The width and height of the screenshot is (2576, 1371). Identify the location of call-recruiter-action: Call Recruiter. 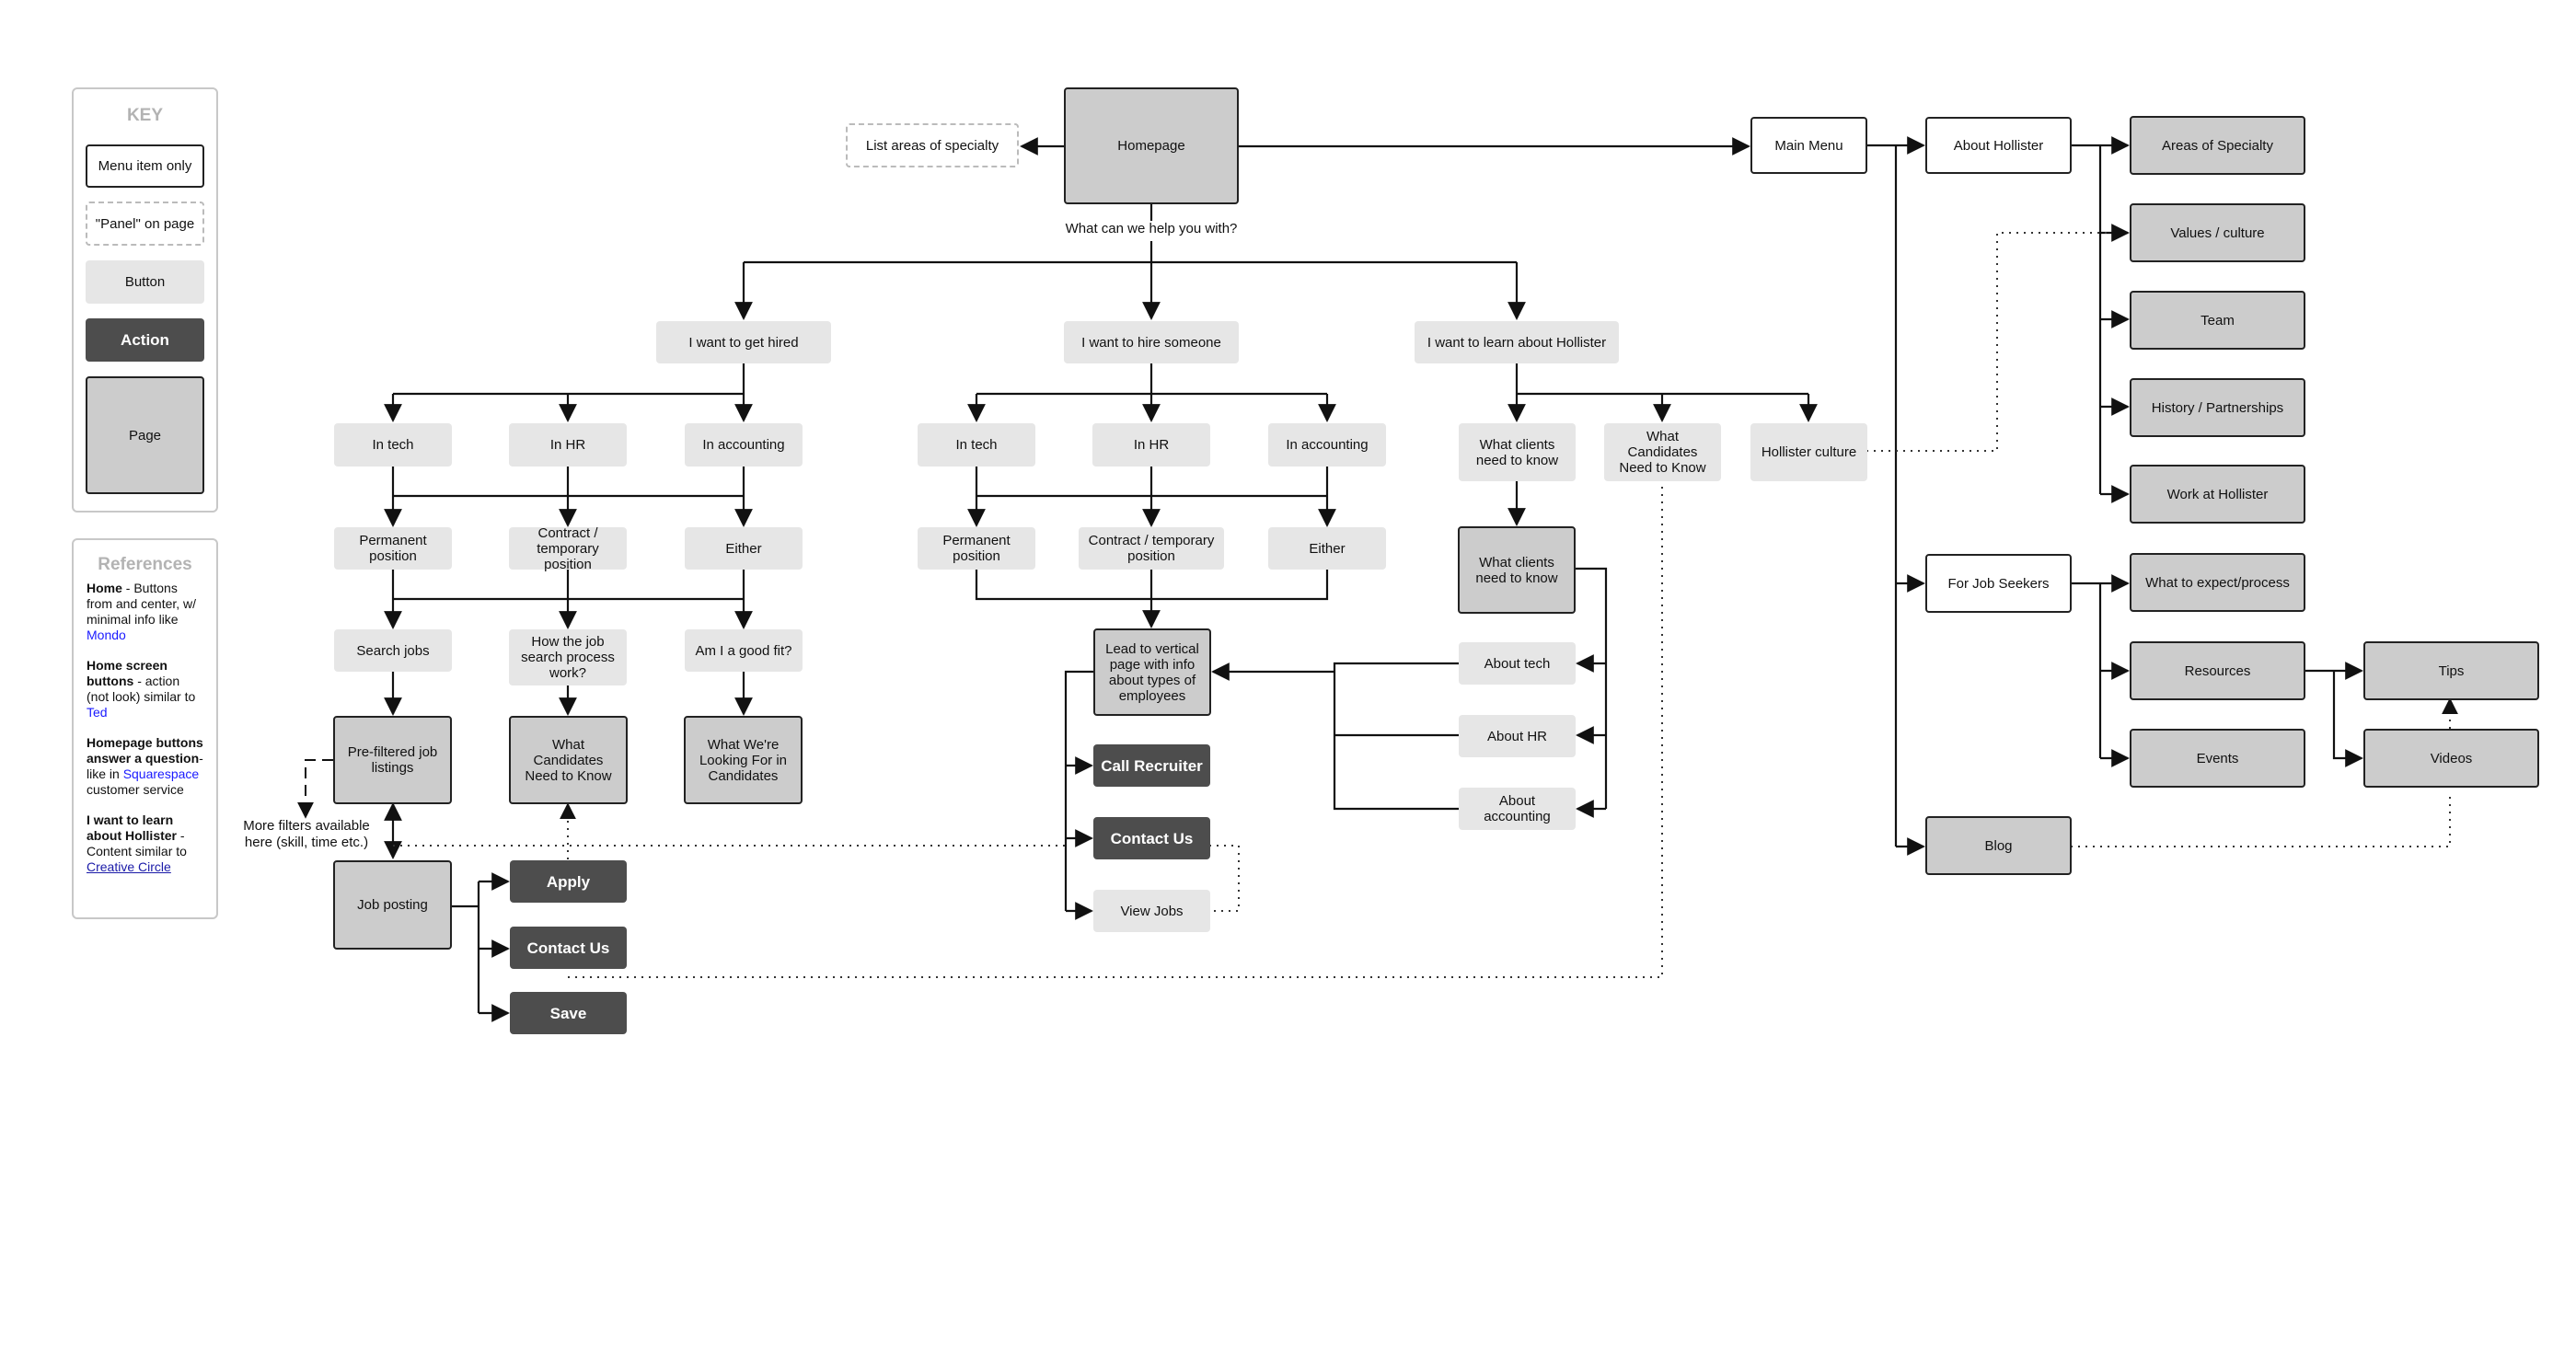
(1151, 765).